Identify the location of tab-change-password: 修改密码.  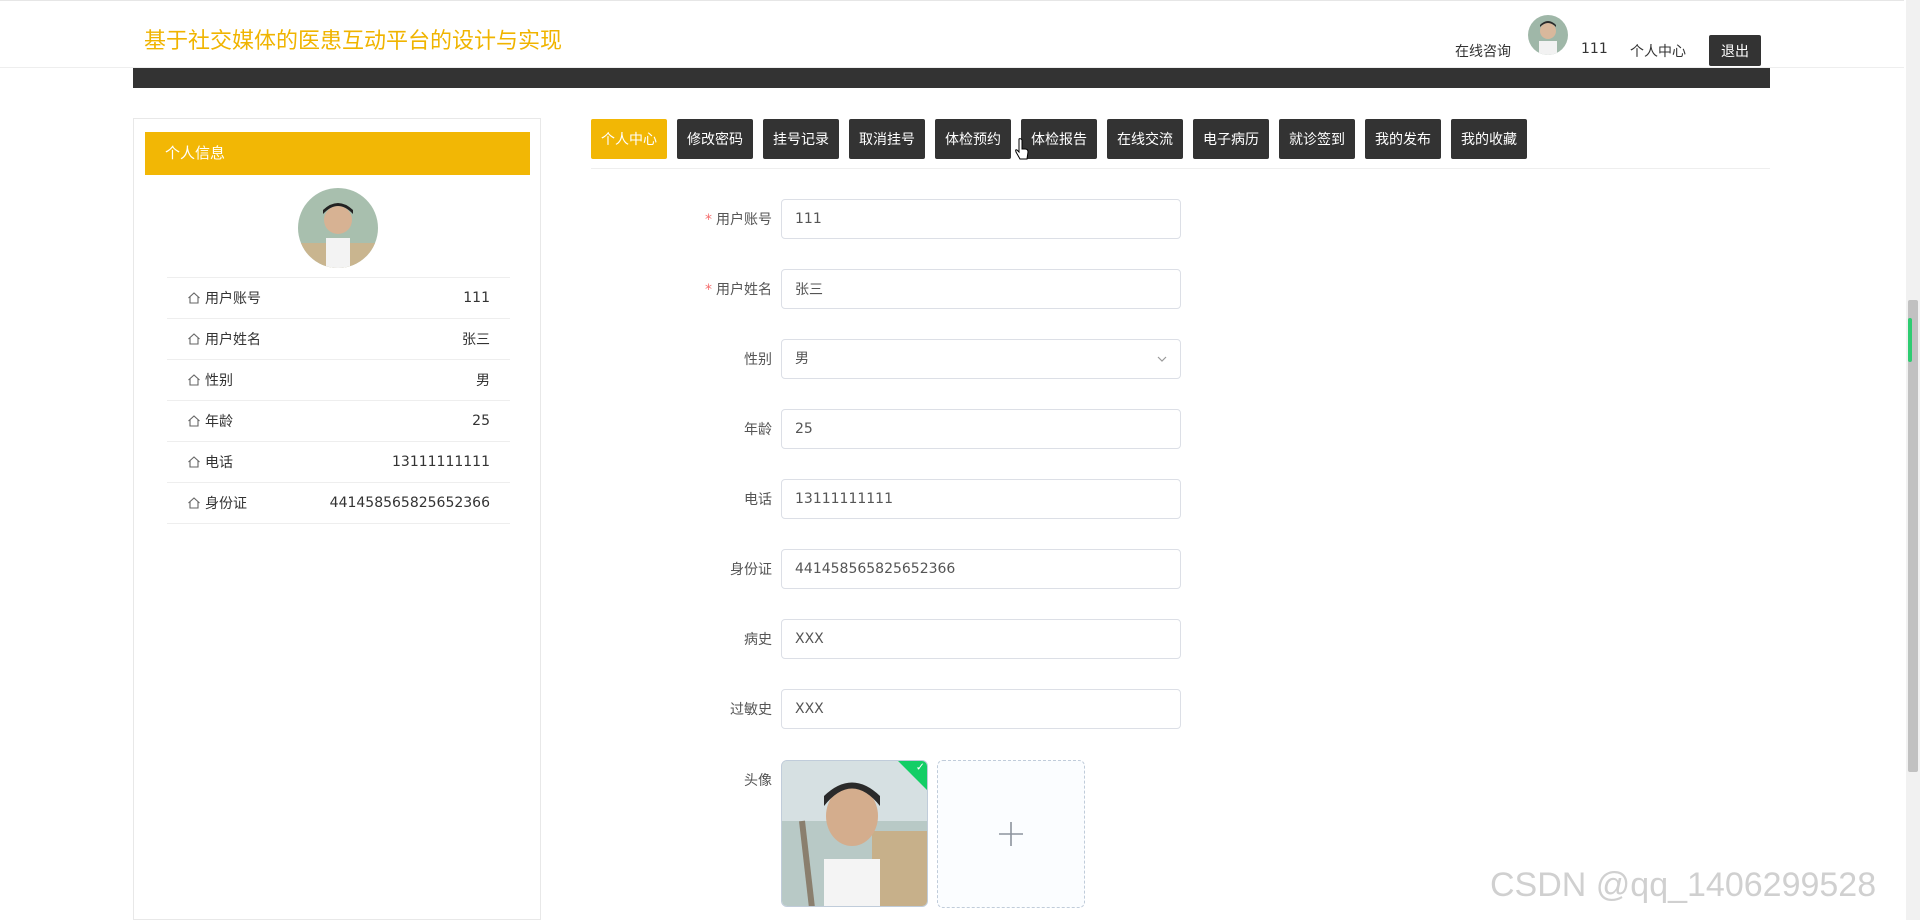
(715, 139).